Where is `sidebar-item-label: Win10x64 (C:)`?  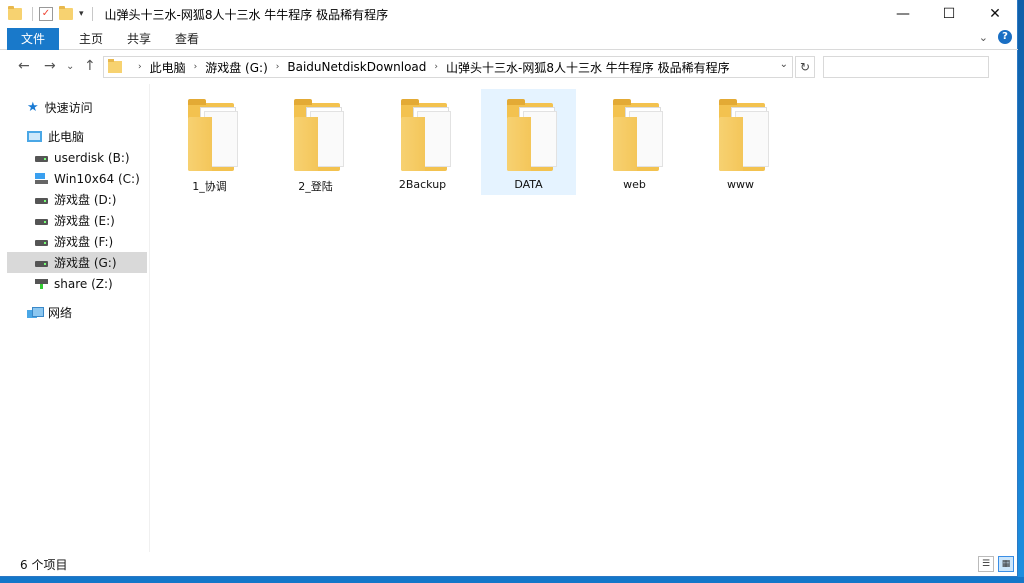 sidebar-item-label: Win10x64 (C:) is located at coordinates (97, 178).